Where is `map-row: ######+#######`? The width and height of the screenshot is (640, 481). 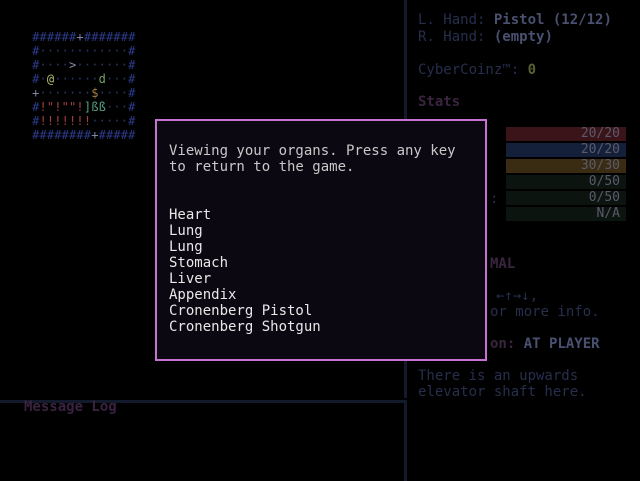
map-row: ######+####### is located at coordinates (84, 37).